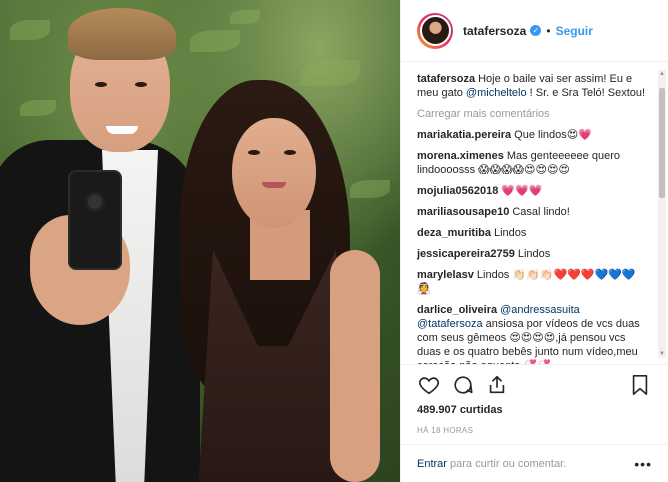 The width and height of the screenshot is (668, 482). I want to click on smile, so click(122, 130).